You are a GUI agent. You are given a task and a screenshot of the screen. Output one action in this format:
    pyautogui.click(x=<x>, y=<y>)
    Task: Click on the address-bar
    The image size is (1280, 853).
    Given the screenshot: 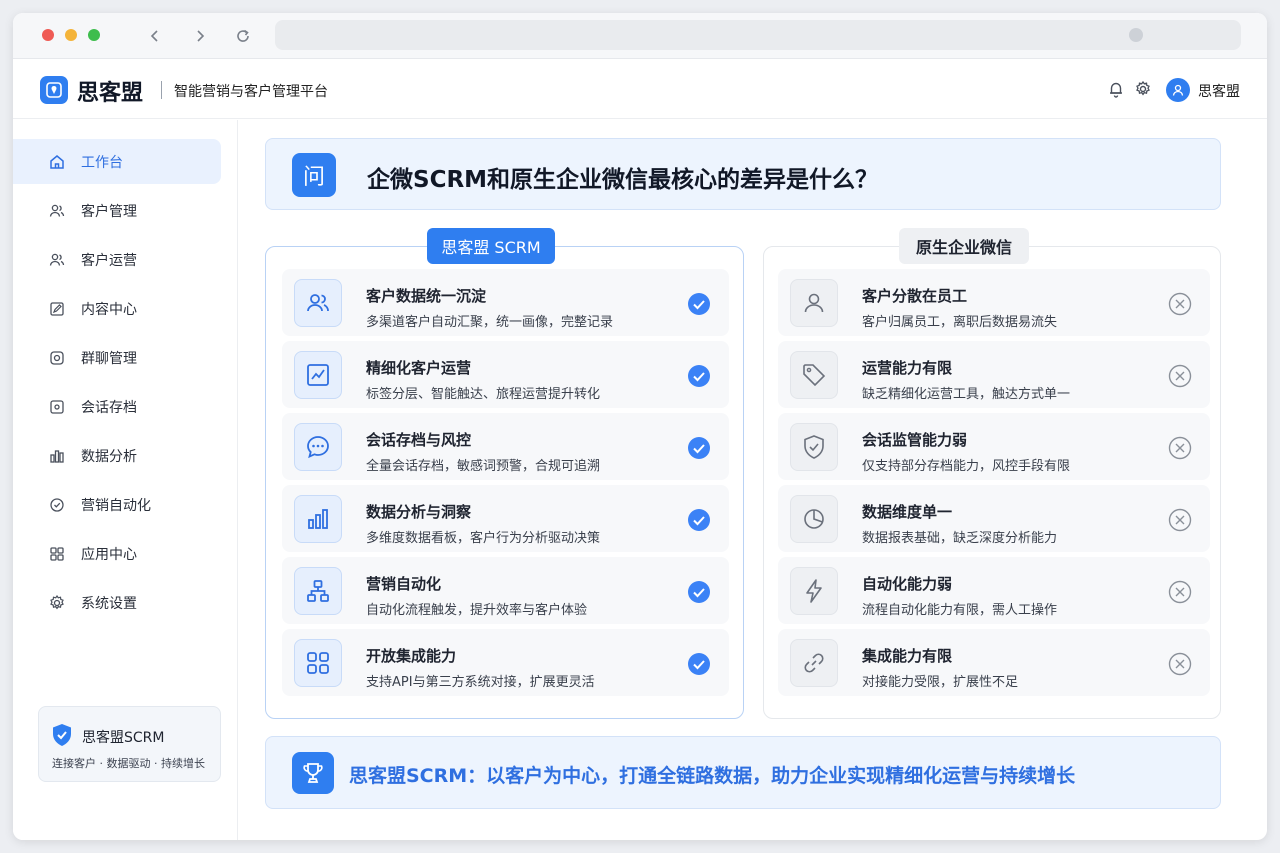 What is the action you would take?
    pyautogui.click(x=758, y=35)
    